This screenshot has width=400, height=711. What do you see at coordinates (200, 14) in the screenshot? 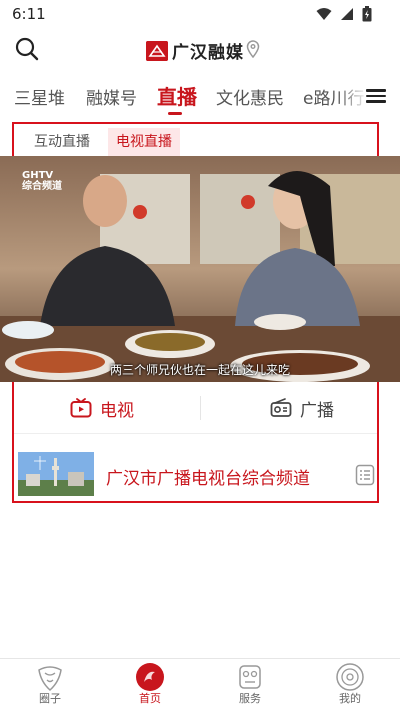
I see `status-bar: 6:11` at bounding box center [200, 14].